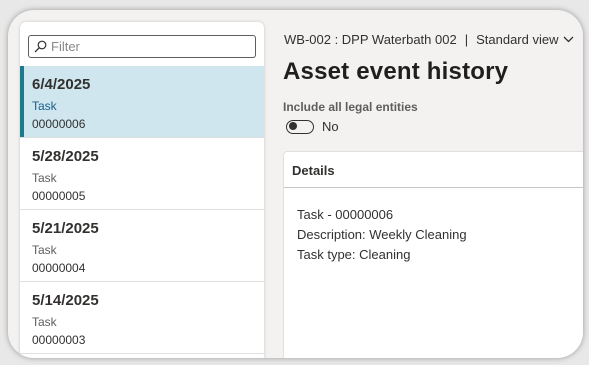 Image resolution: width=589 pixels, height=365 pixels. Describe the element at coordinates (65, 228) in the screenshot. I see `event-date: 5/21/2025` at that location.